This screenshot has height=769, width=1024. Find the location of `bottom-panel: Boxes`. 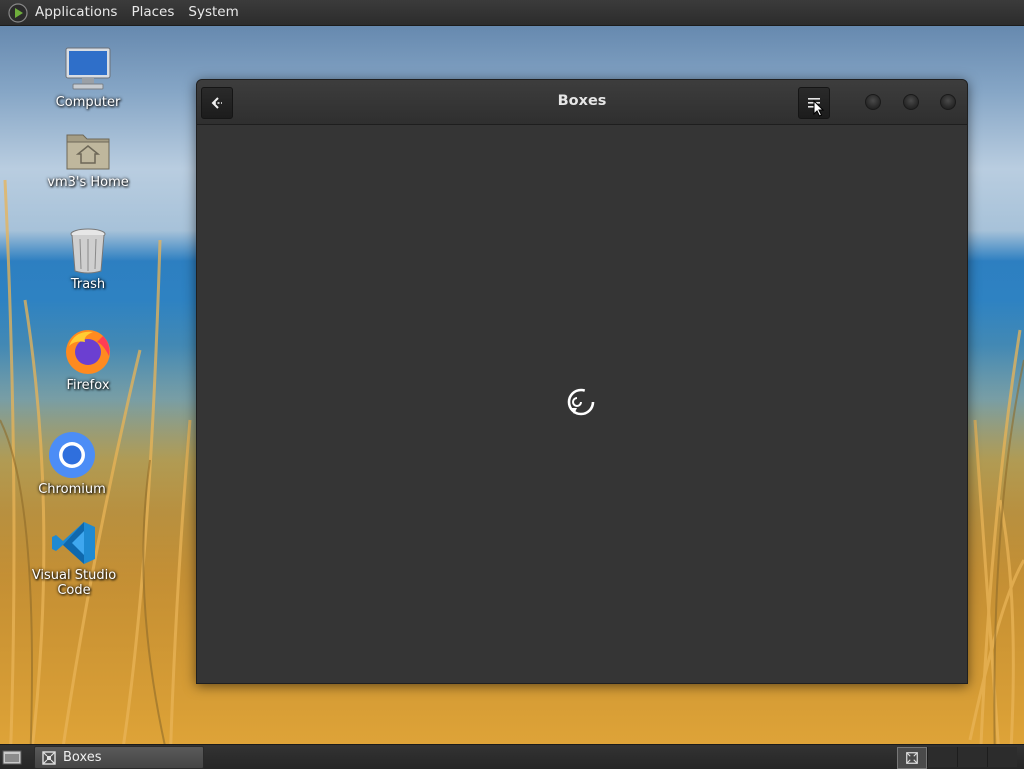

bottom-panel: Boxes is located at coordinates (512, 756).